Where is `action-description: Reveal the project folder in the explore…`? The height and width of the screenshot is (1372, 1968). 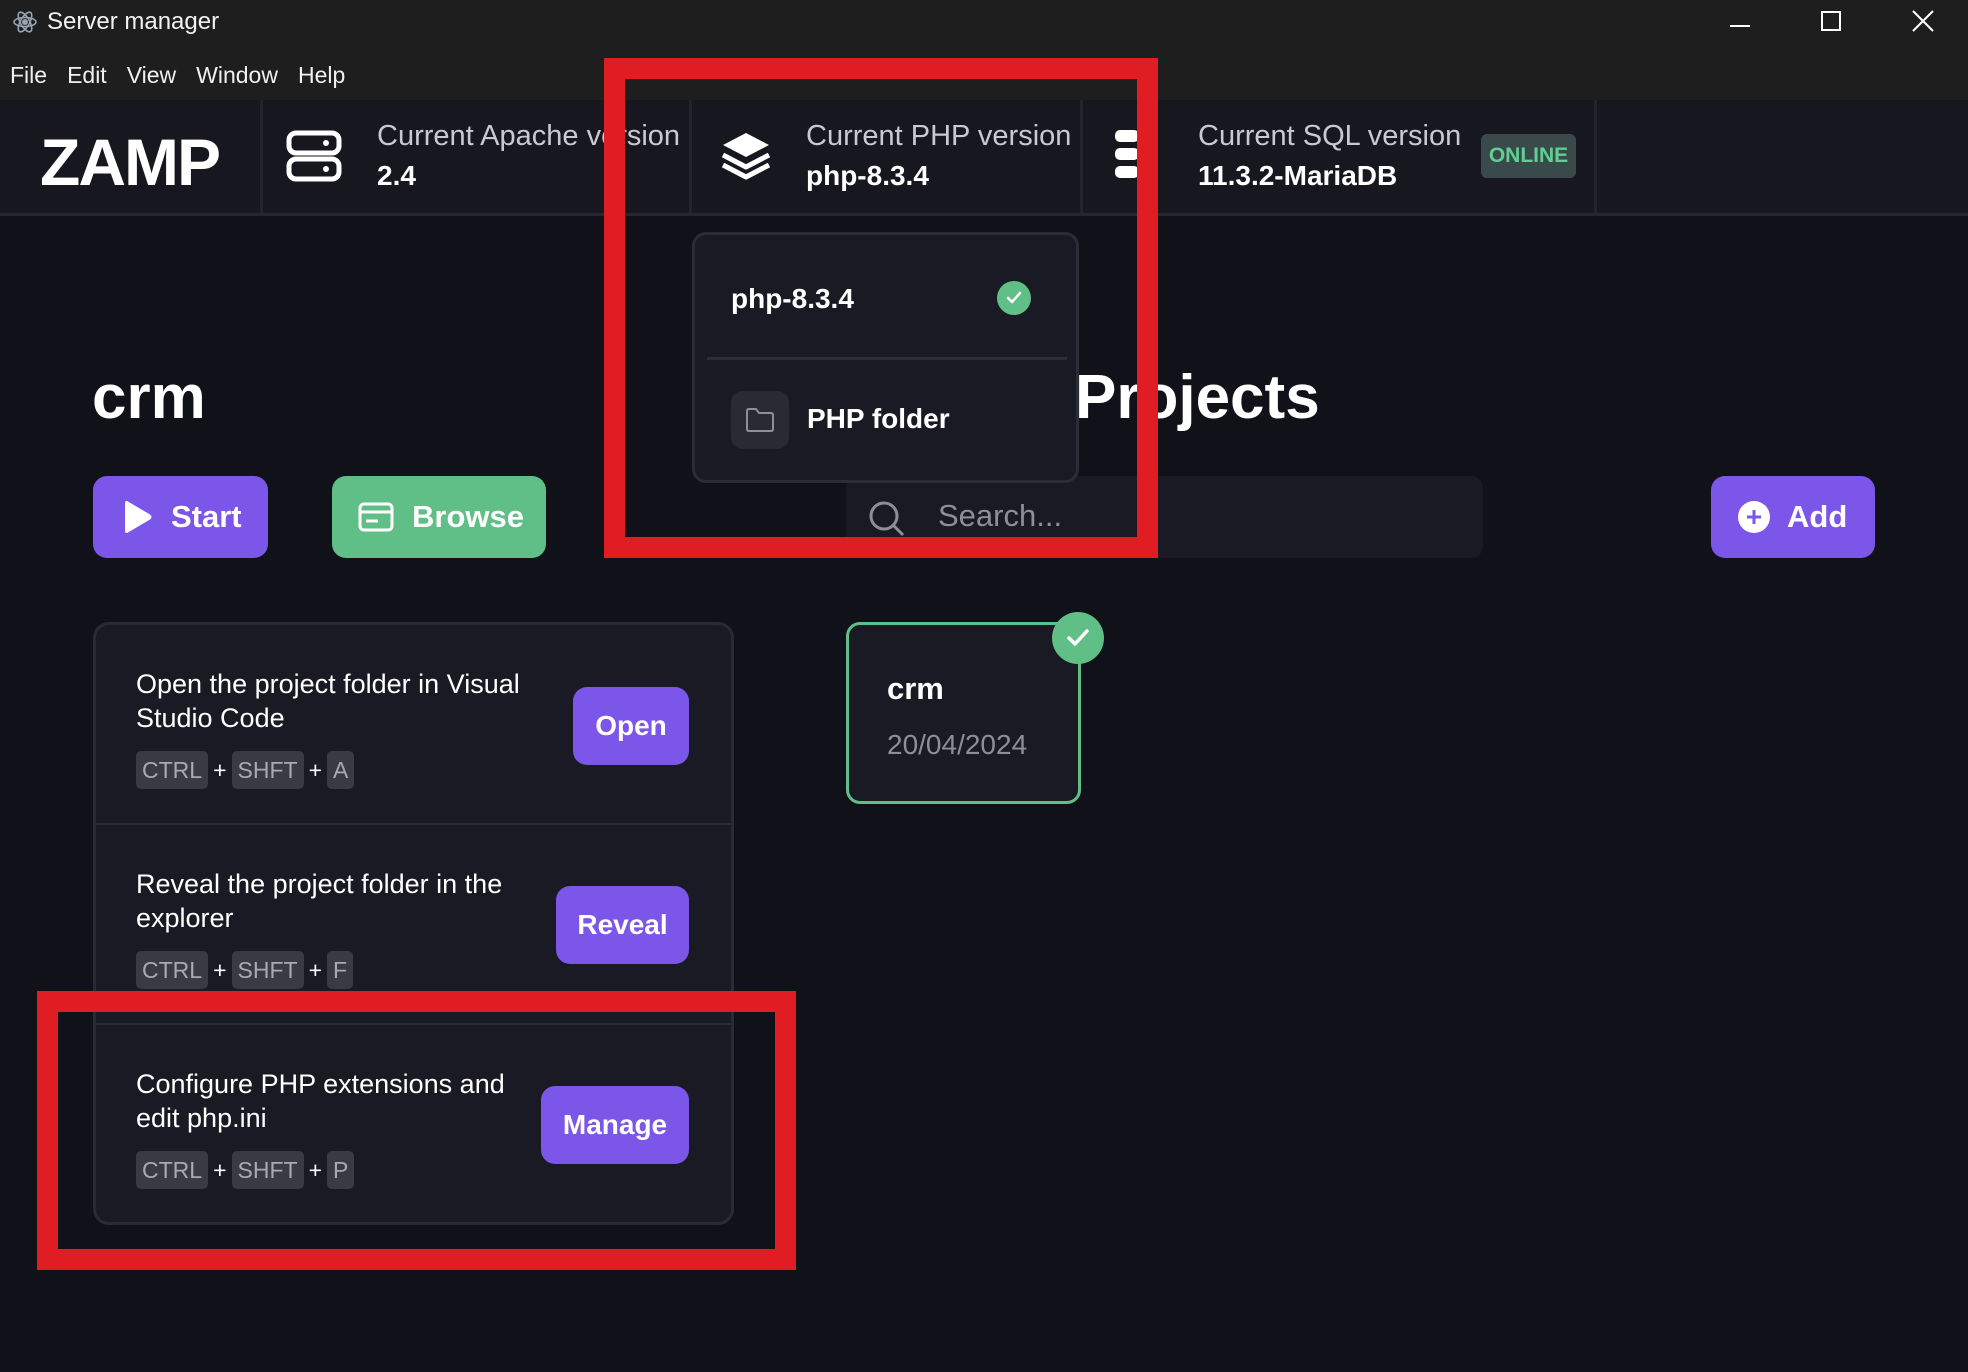 action-description: Reveal the project folder in the explore… is located at coordinates (319, 901).